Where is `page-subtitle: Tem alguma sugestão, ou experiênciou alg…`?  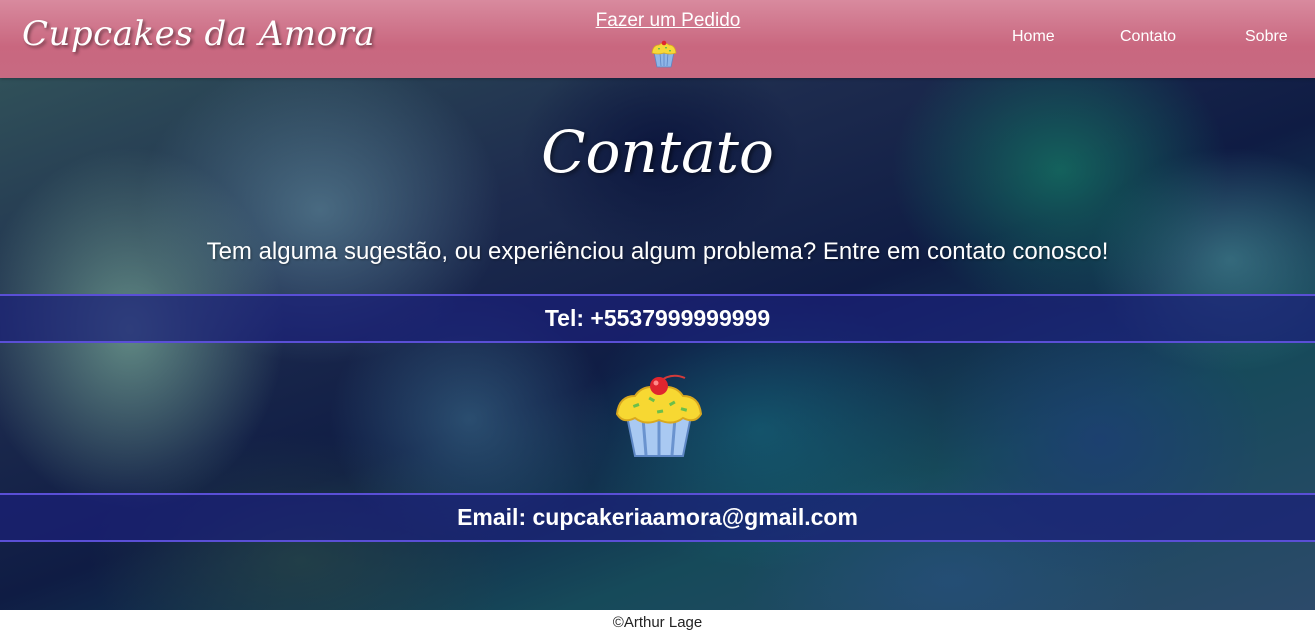 page-subtitle: Tem alguma sugestão, ou experiênciou alg… is located at coordinates (657, 251).